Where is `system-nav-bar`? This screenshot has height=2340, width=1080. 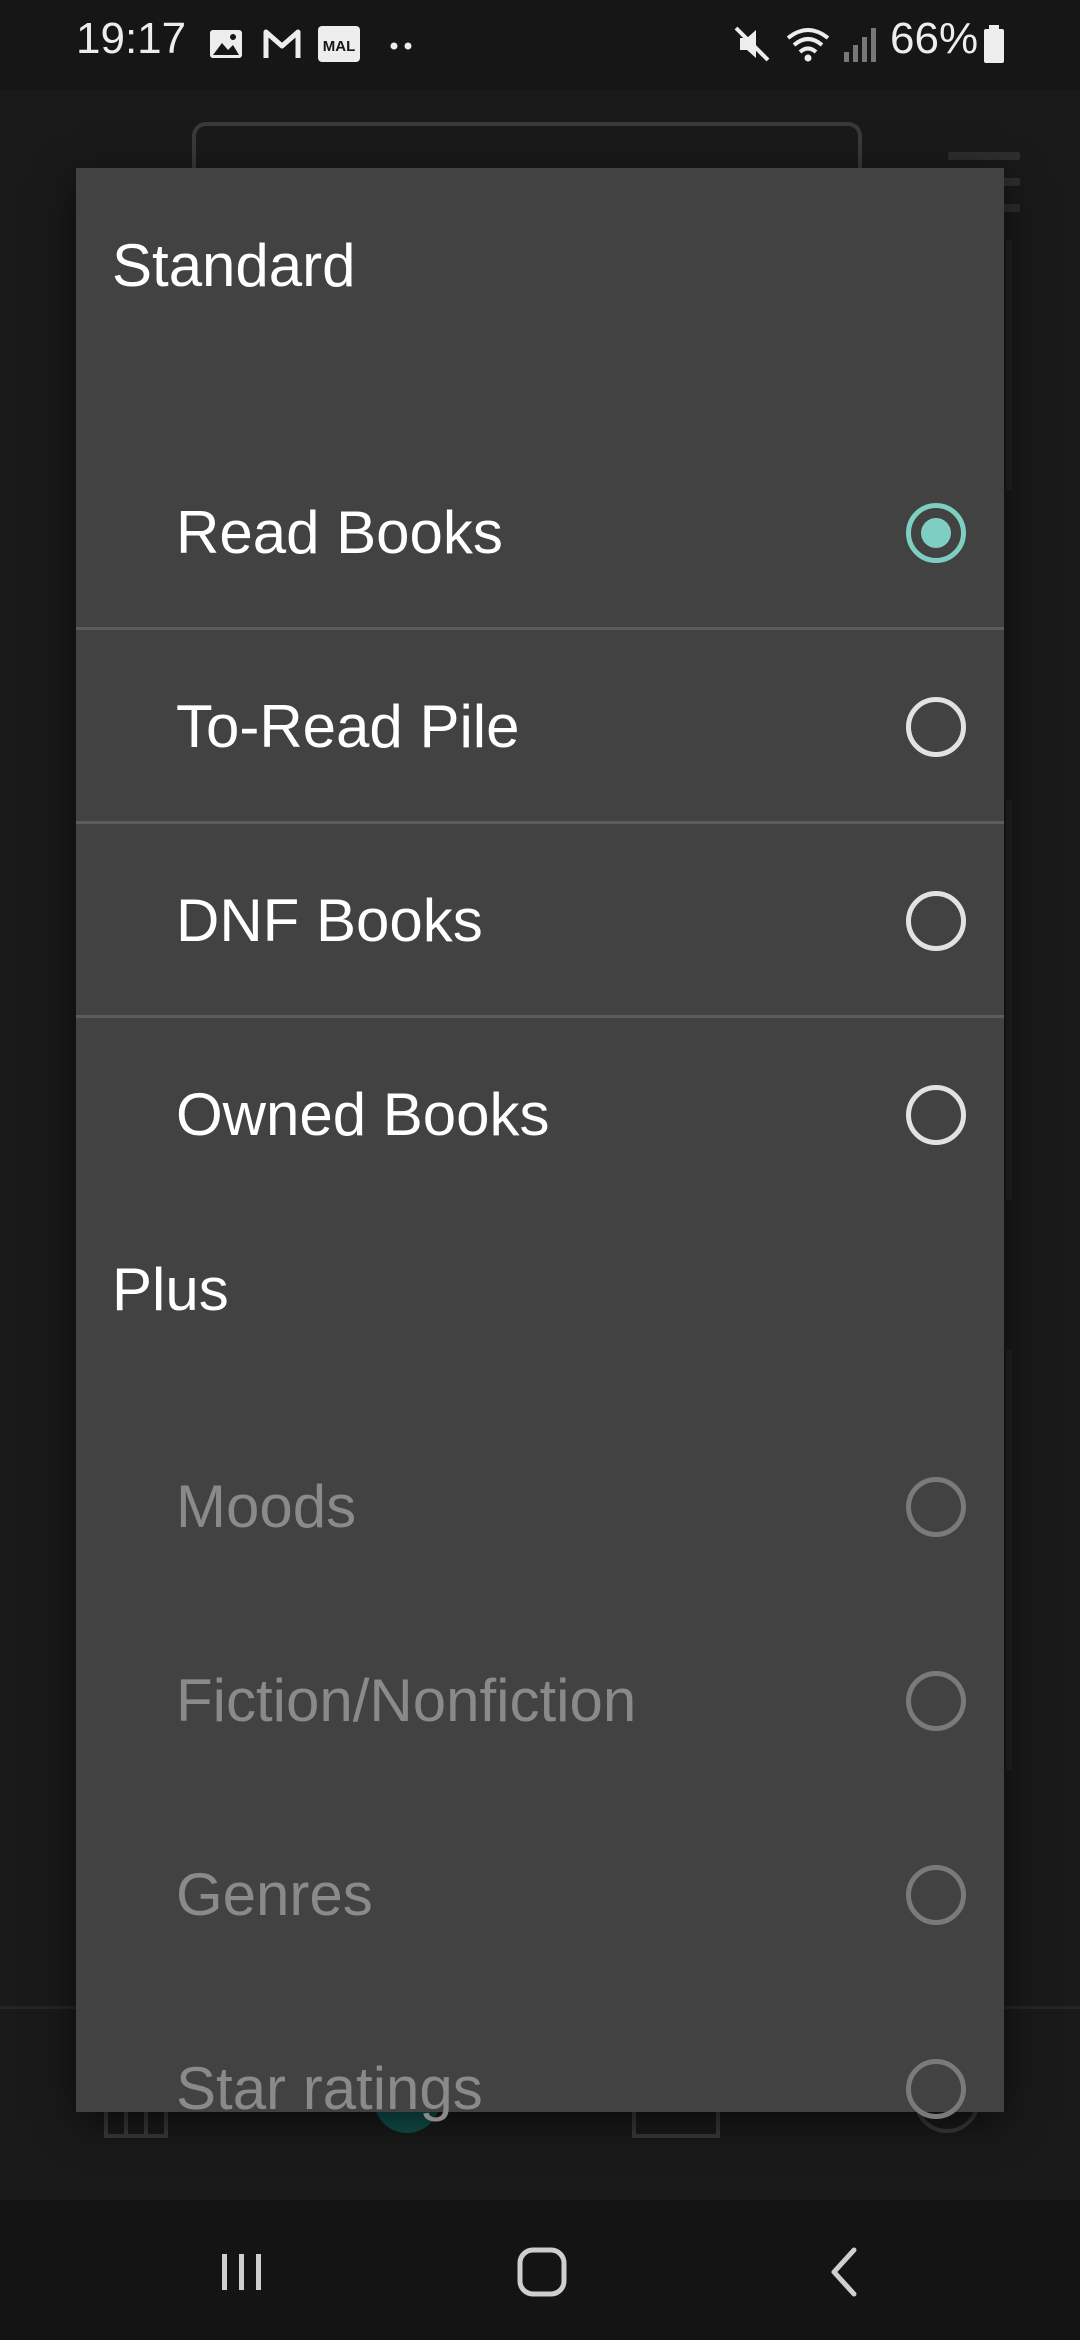 system-nav-bar is located at coordinates (540, 2270).